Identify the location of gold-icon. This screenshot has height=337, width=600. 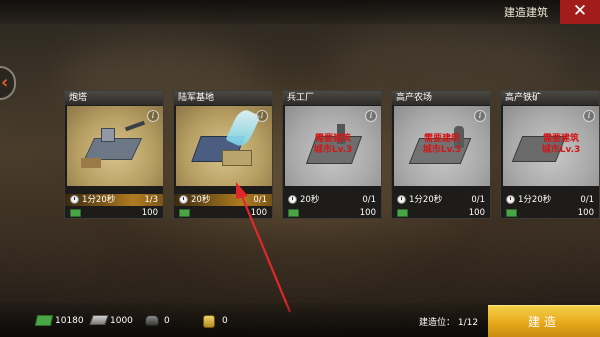
(209, 321).